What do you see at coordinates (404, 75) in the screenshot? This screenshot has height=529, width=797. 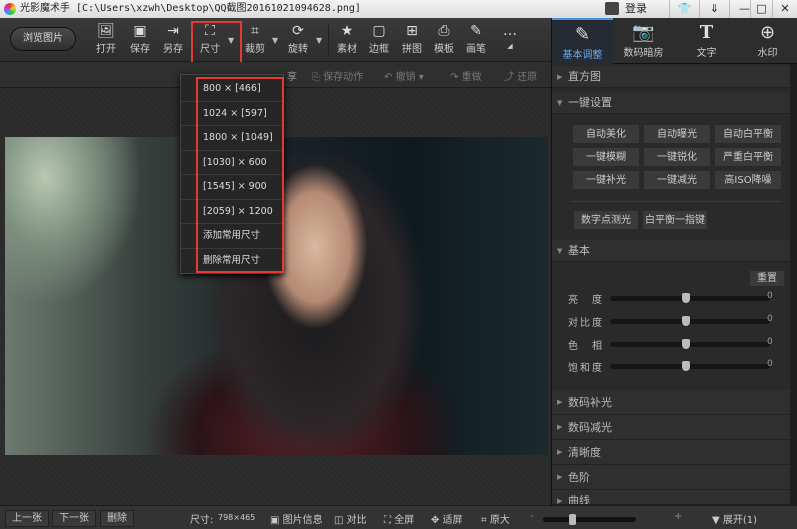 I see `undo-button: ↶ 撤销 ▾` at bounding box center [404, 75].